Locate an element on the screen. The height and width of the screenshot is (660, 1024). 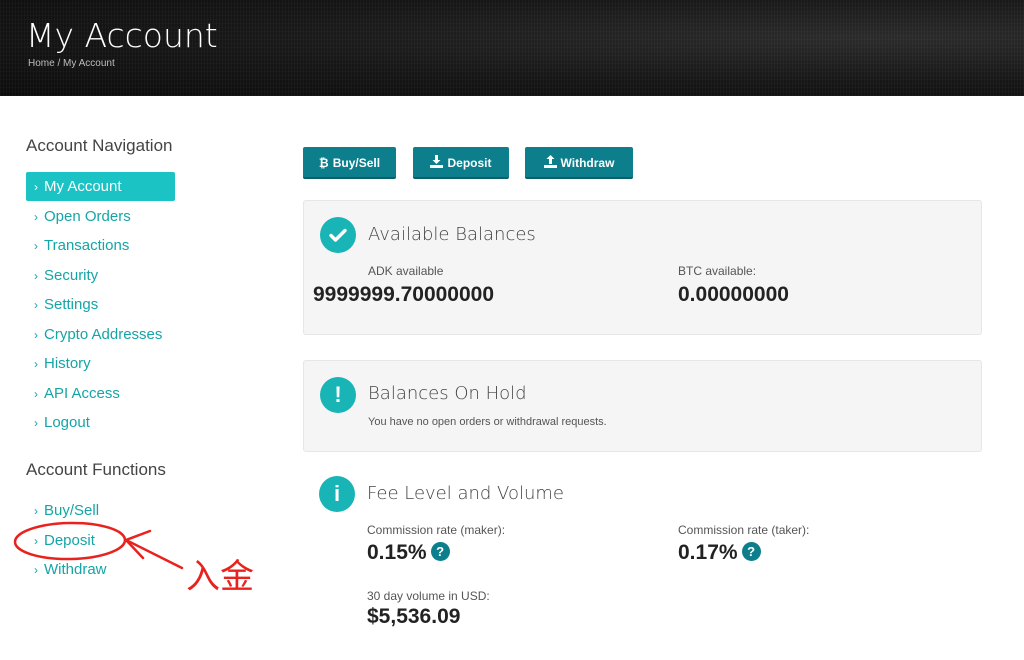
sidebar-item-label: Deposit is located at coordinates (69, 540).